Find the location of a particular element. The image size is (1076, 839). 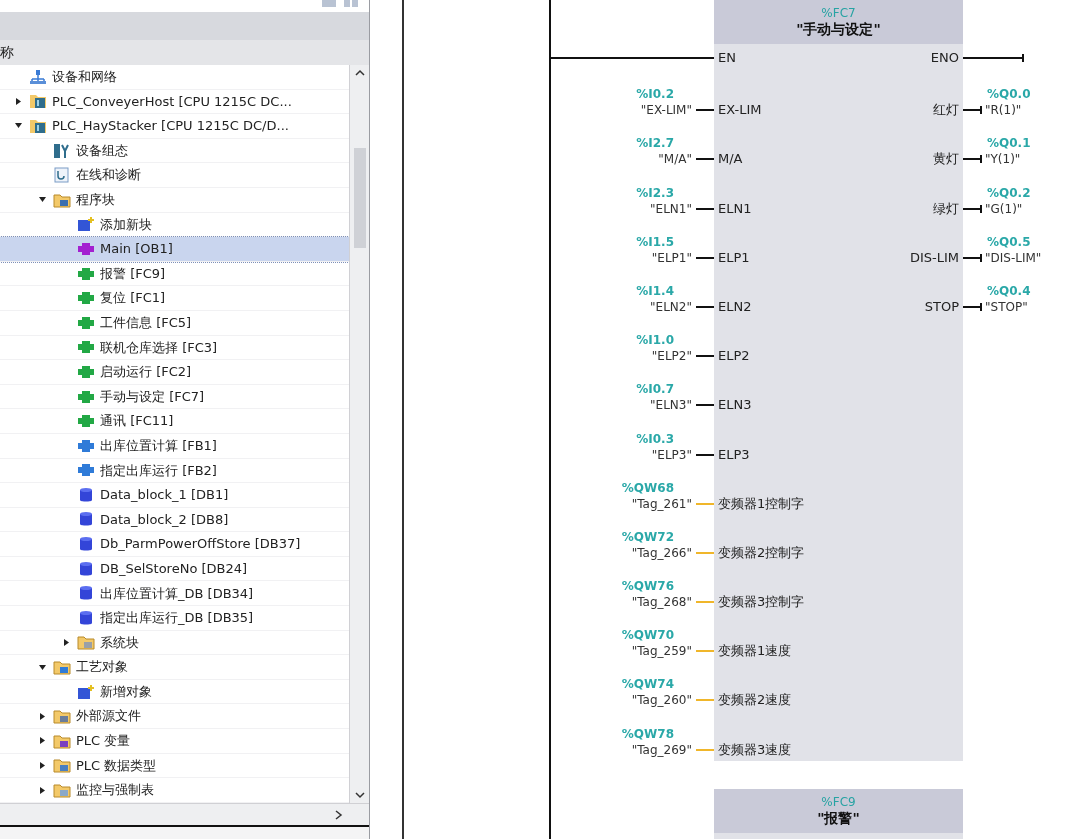

scroll-right-icon is located at coordinates (339, 814).